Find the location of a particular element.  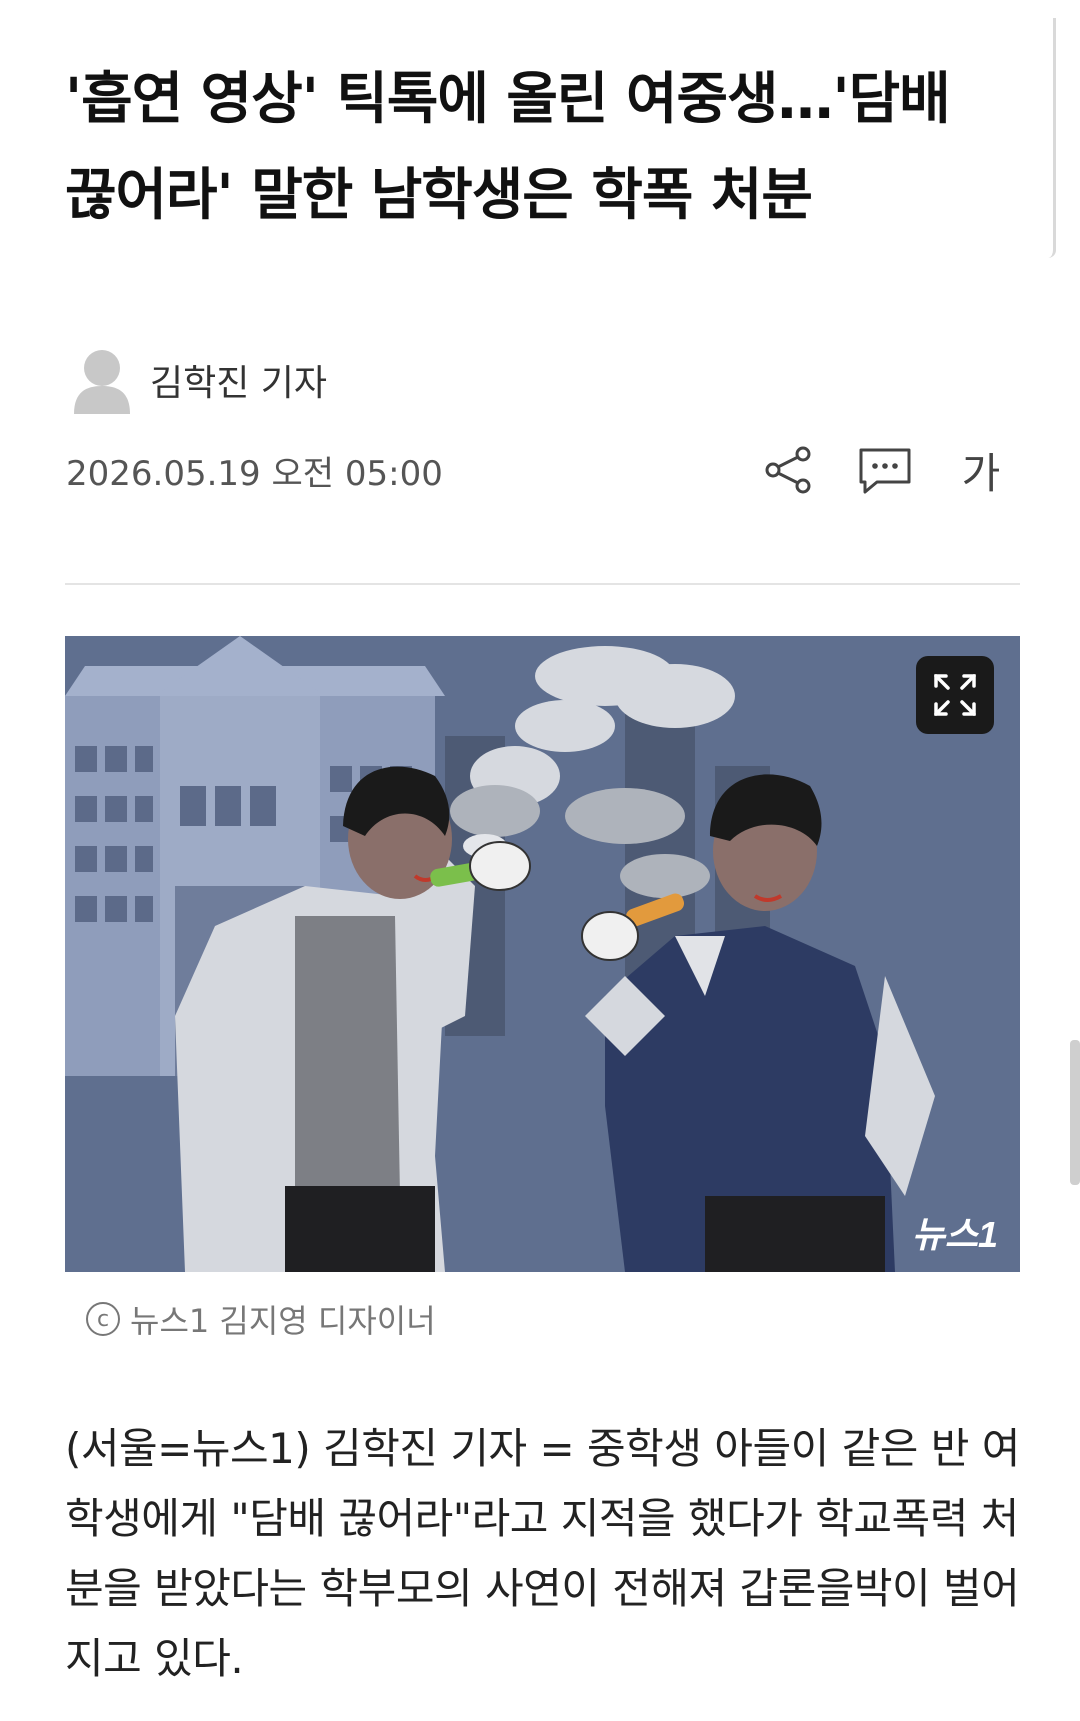

expand-button is located at coordinates (955, 695).